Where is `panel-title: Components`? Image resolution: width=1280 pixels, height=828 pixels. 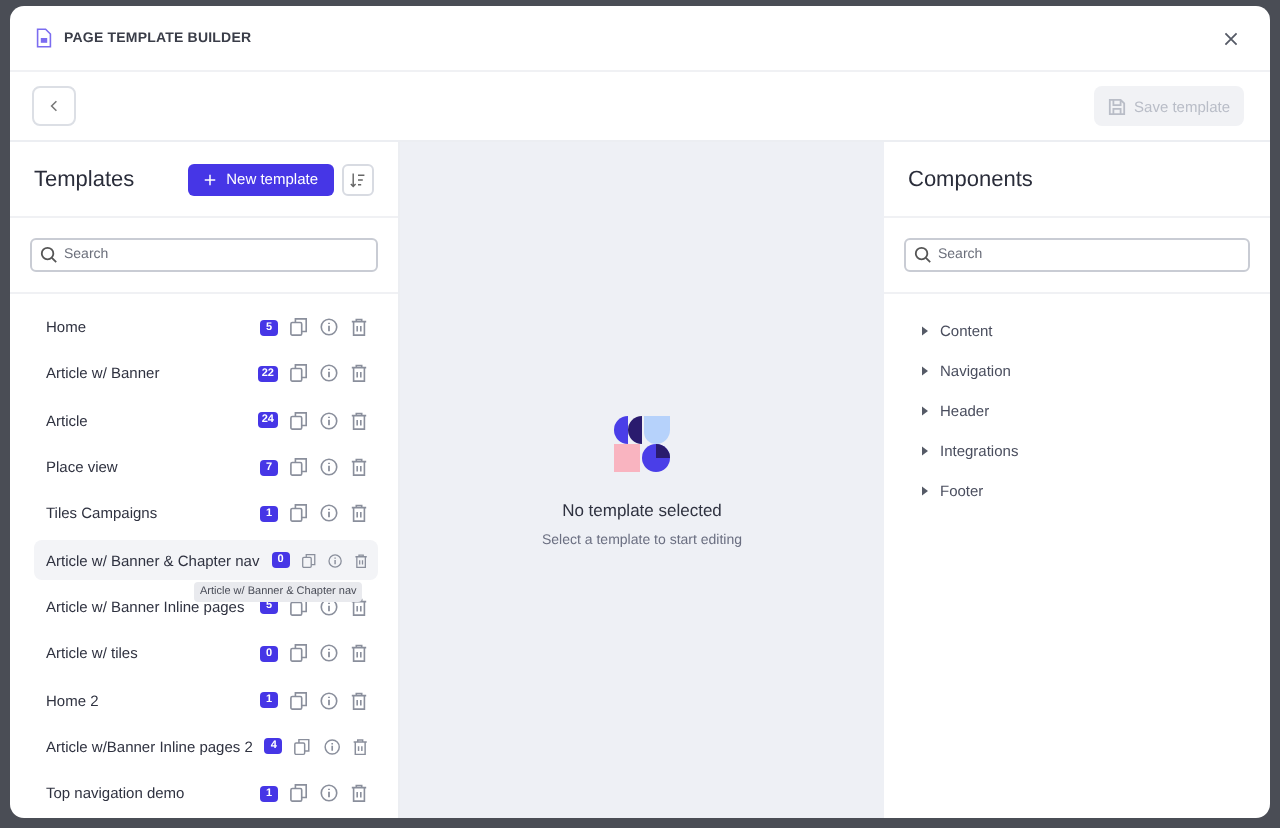
panel-title: Components is located at coordinates (970, 179).